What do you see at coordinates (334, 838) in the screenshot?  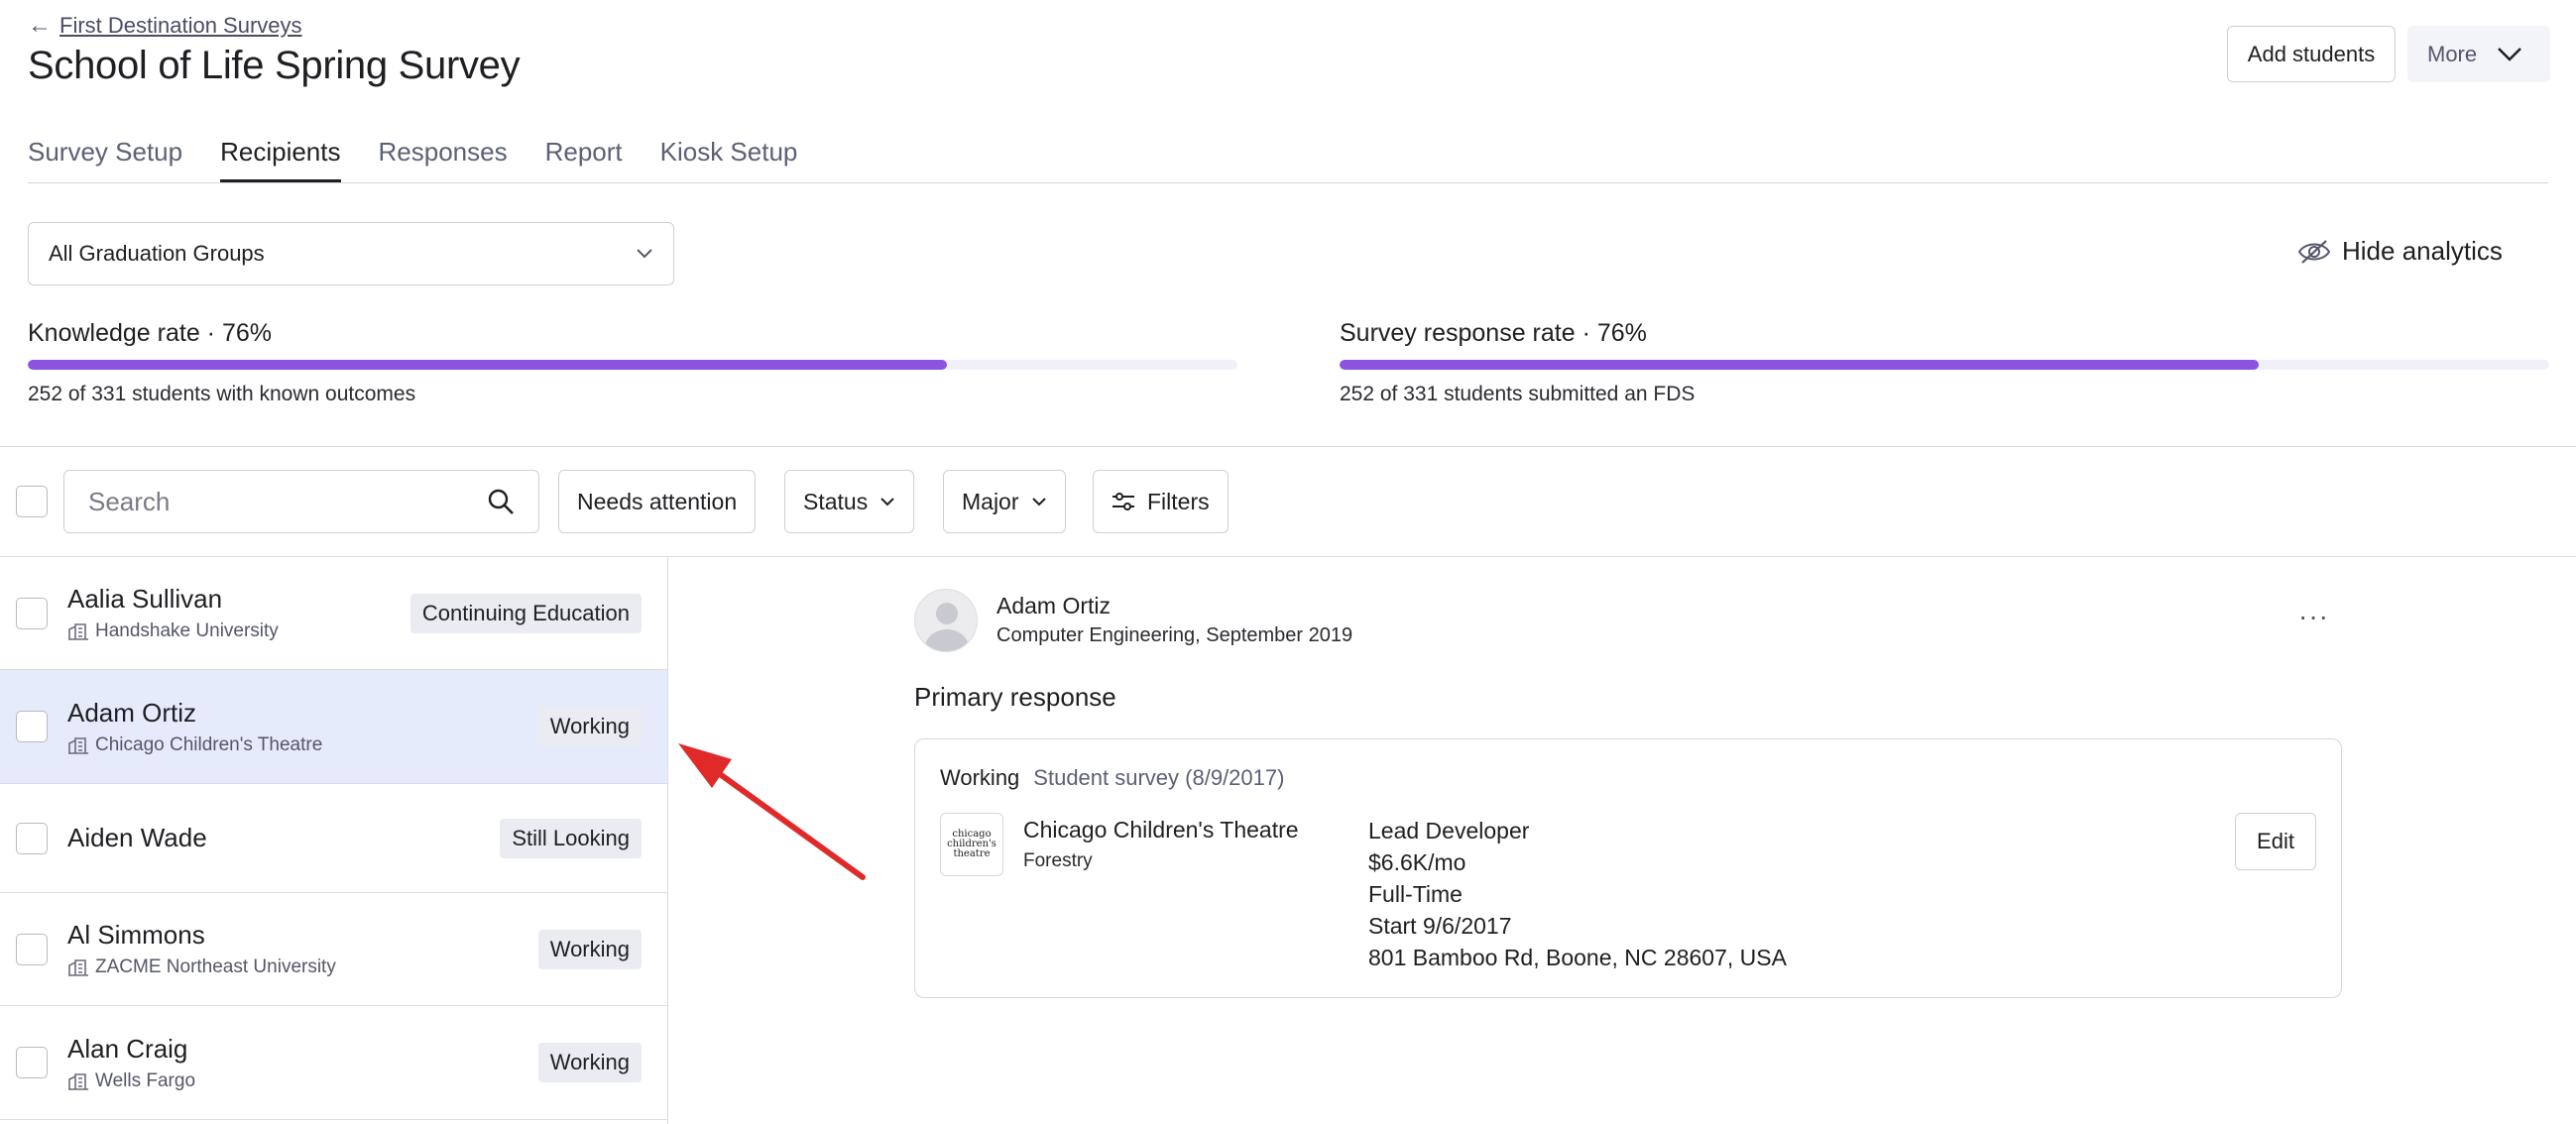 I see `list-item: Aiden Wade Still Looking` at bounding box center [334, 838].